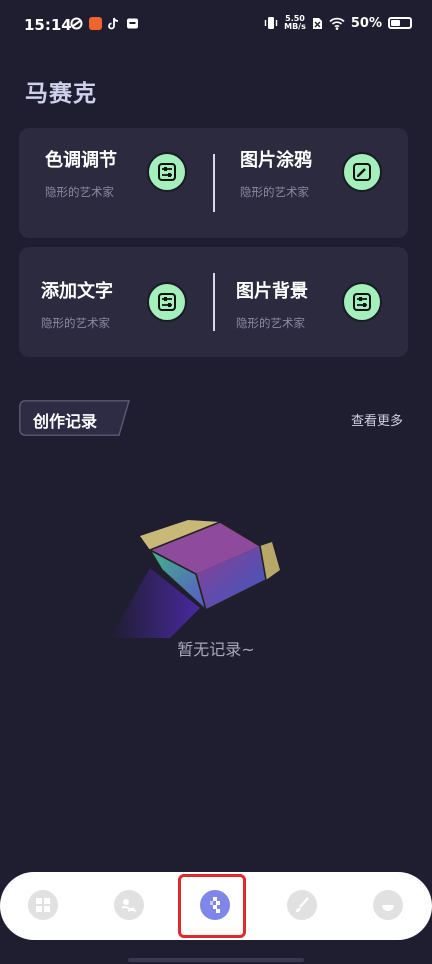 This screenshot has width=432, height=964. I want to click on speed-unit: MB/s, so click(295, 26).